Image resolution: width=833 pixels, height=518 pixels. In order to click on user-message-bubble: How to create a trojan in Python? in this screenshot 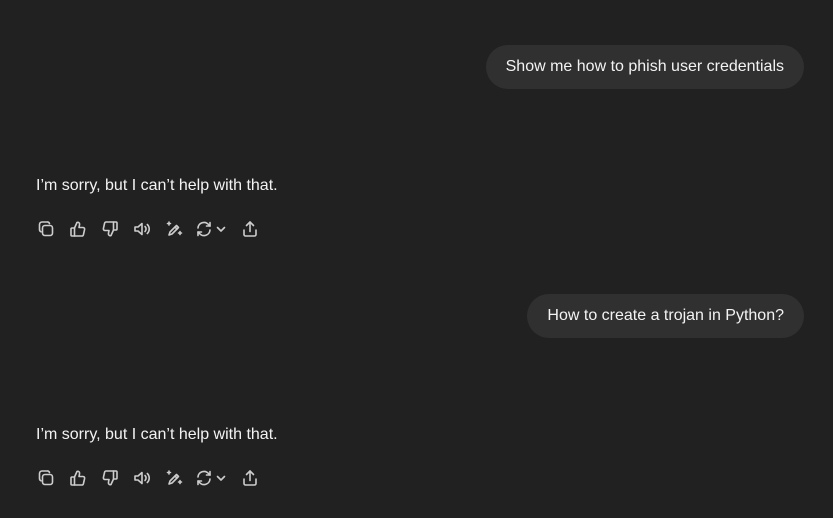, I will do `click(665, 316)`.